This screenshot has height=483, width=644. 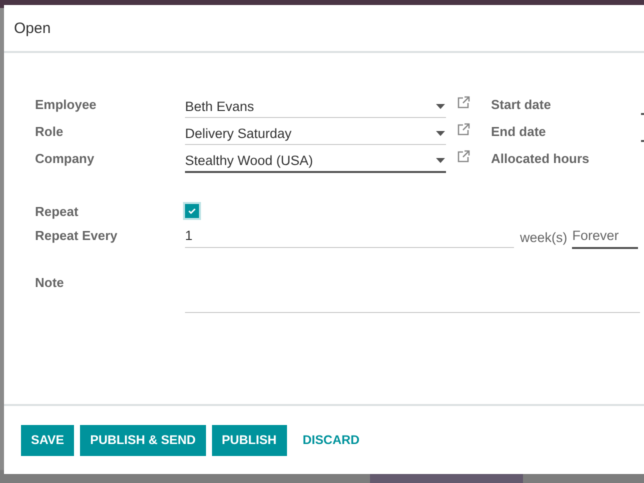 What do you see at coordinates (315, 133) in the screenshot?
I see `dropdown-field: Delivery Saturday` at bounding box center [315, 133].